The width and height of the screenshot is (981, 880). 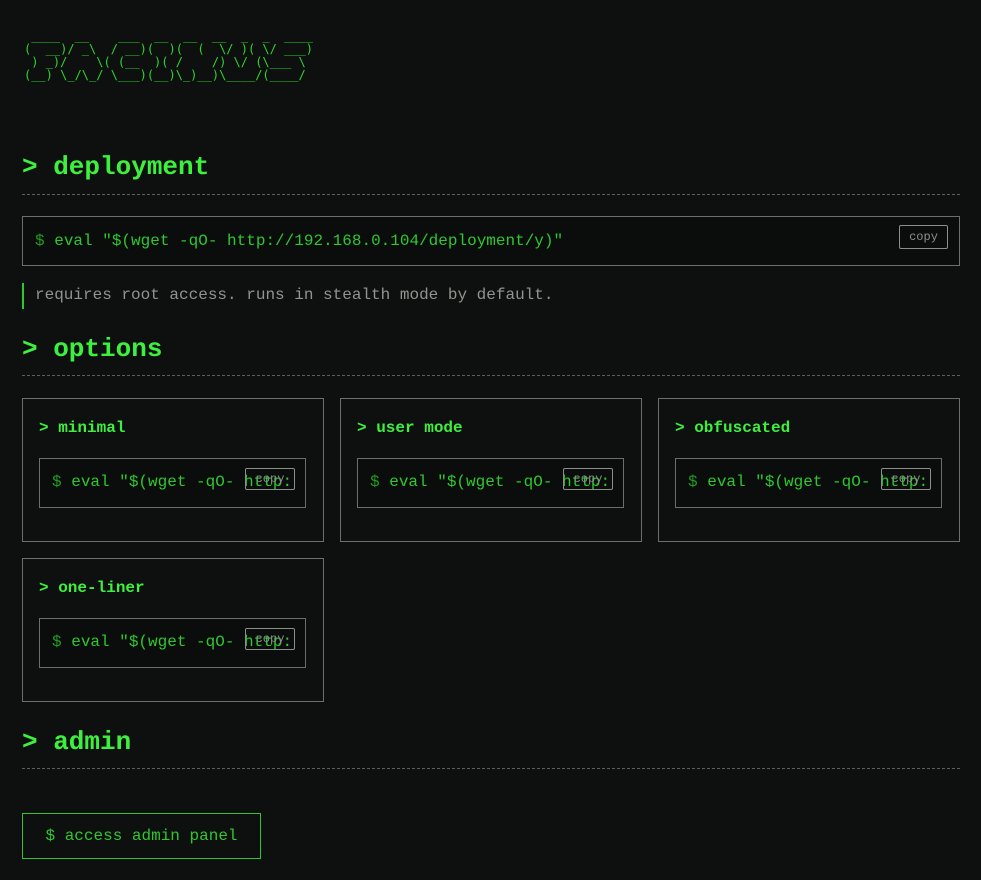 What do you see at coordinates (92, 349) in the screenshot?
I see `section-title-options: > options` at bounding box center [92, 349].